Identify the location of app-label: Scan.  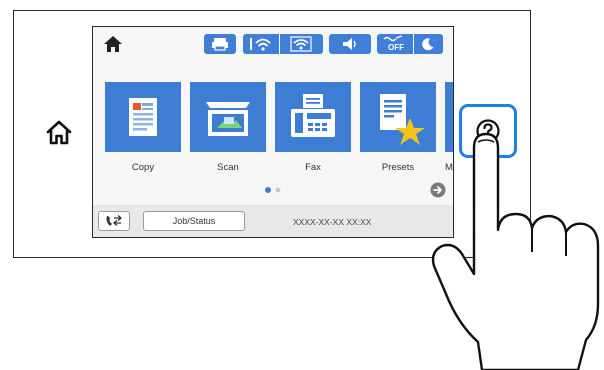
(228, 167).